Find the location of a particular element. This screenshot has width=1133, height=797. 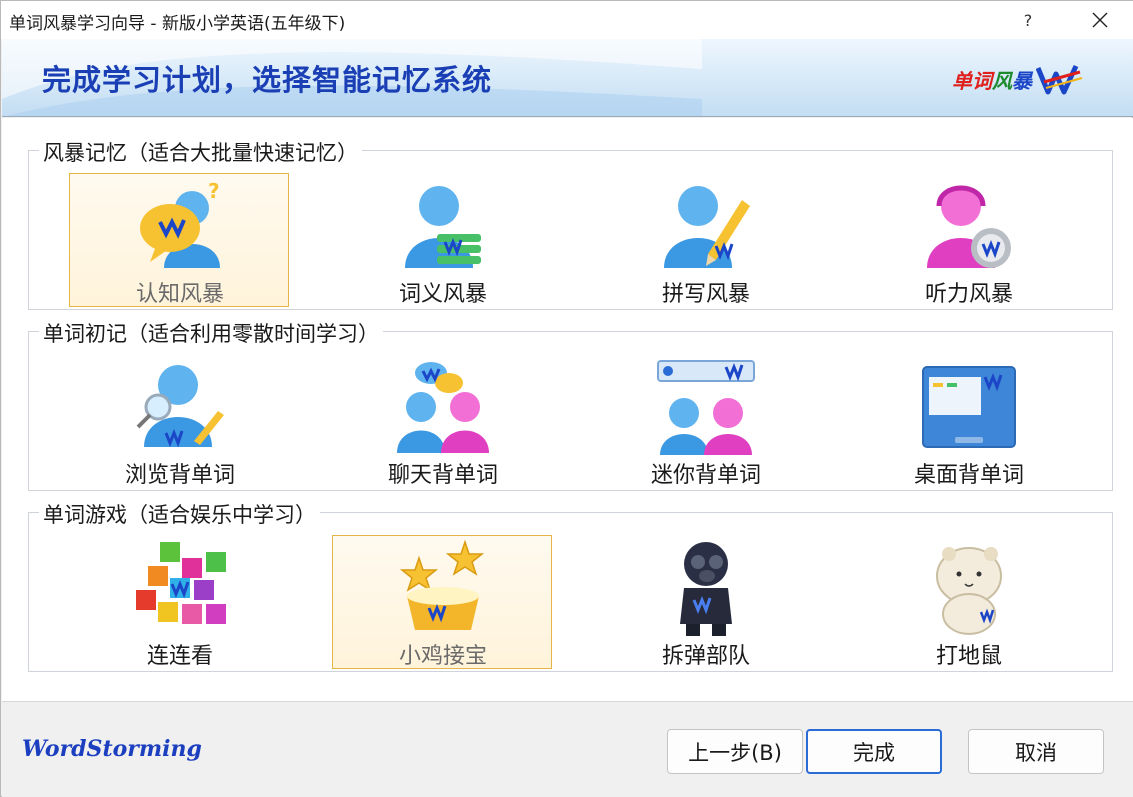

blocks-icon is located at coordinates (181, 583).